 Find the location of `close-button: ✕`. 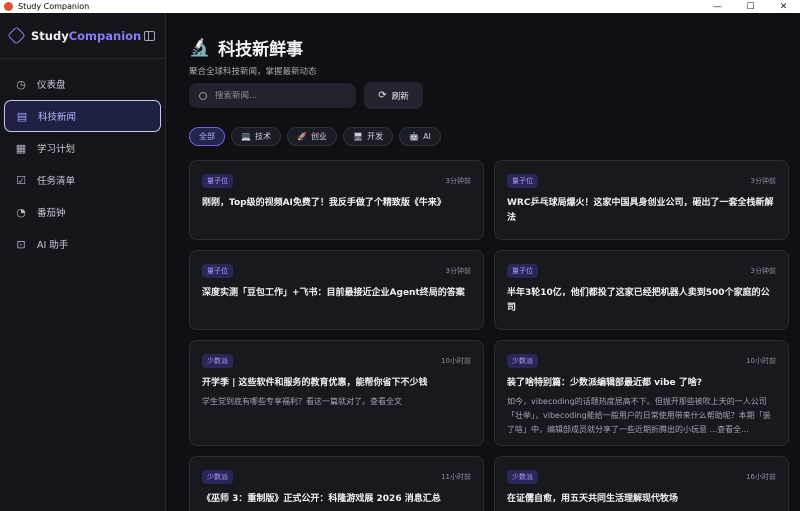

close-button: ✕ is located at coordinates (783, 6).